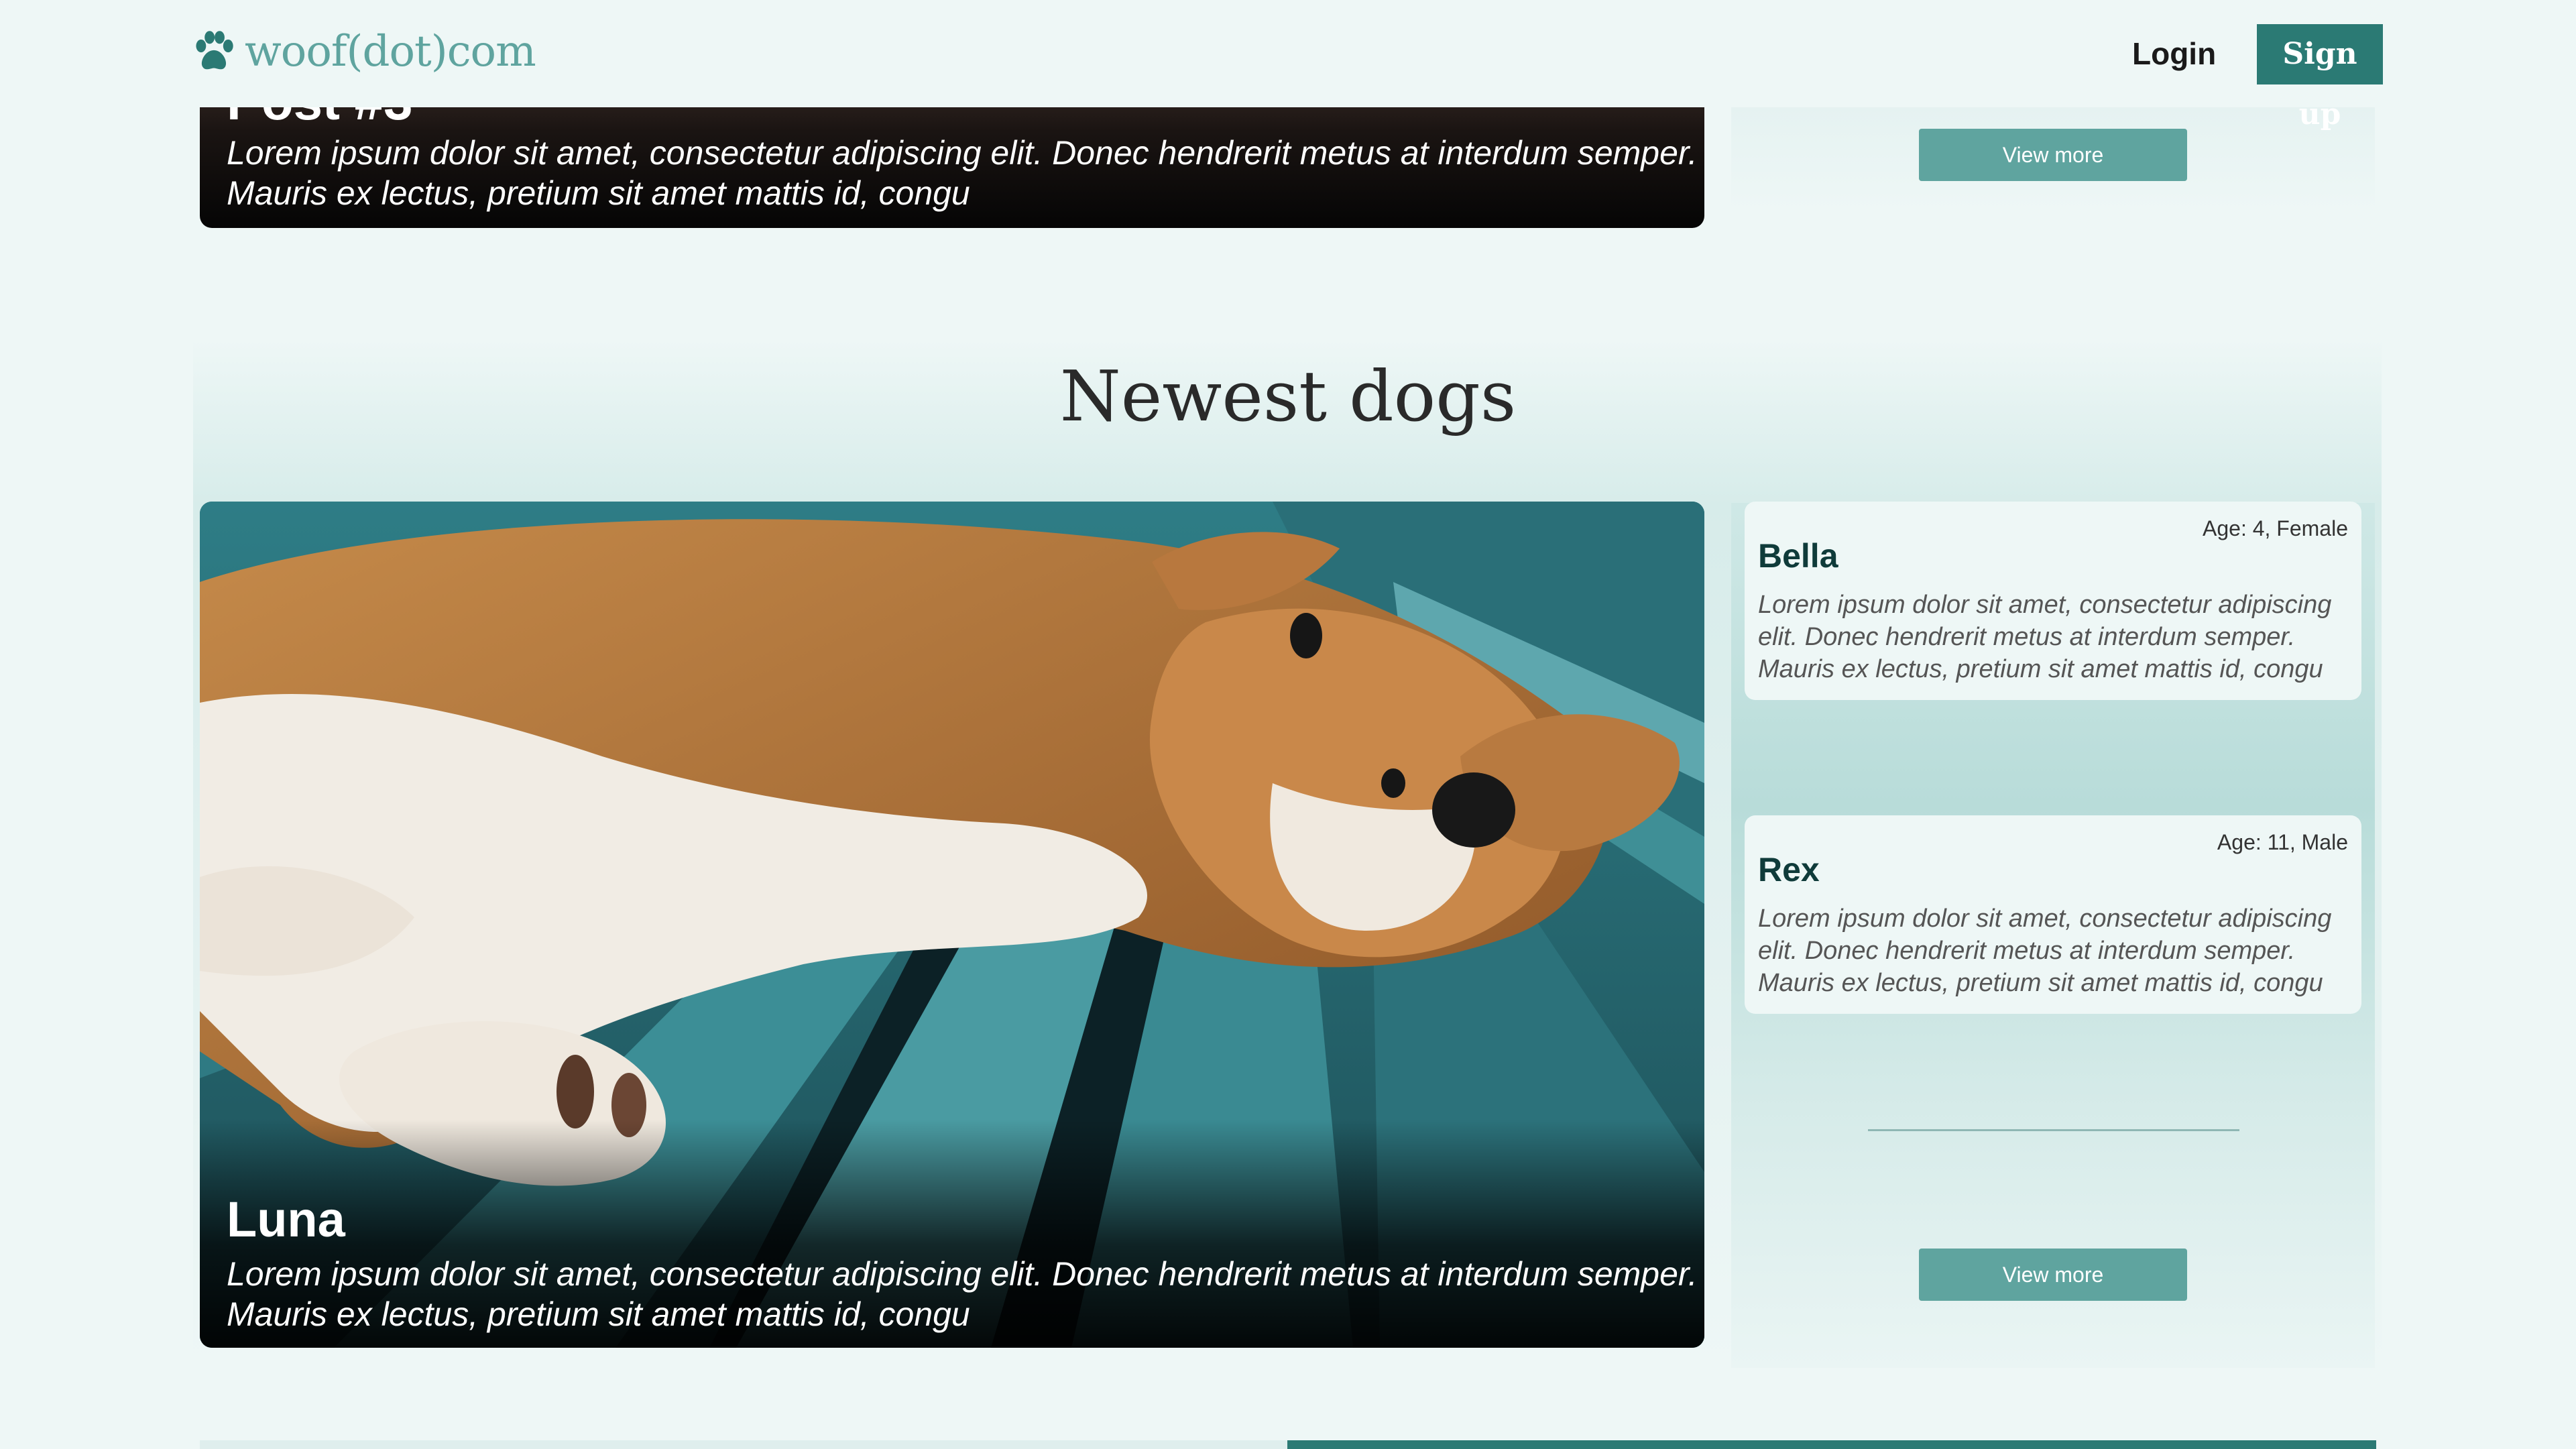 Image resolution: width=2576 pixels, height=1449 pixels. I want to click on featured-dog-name: Luna, so click(286, 1220).